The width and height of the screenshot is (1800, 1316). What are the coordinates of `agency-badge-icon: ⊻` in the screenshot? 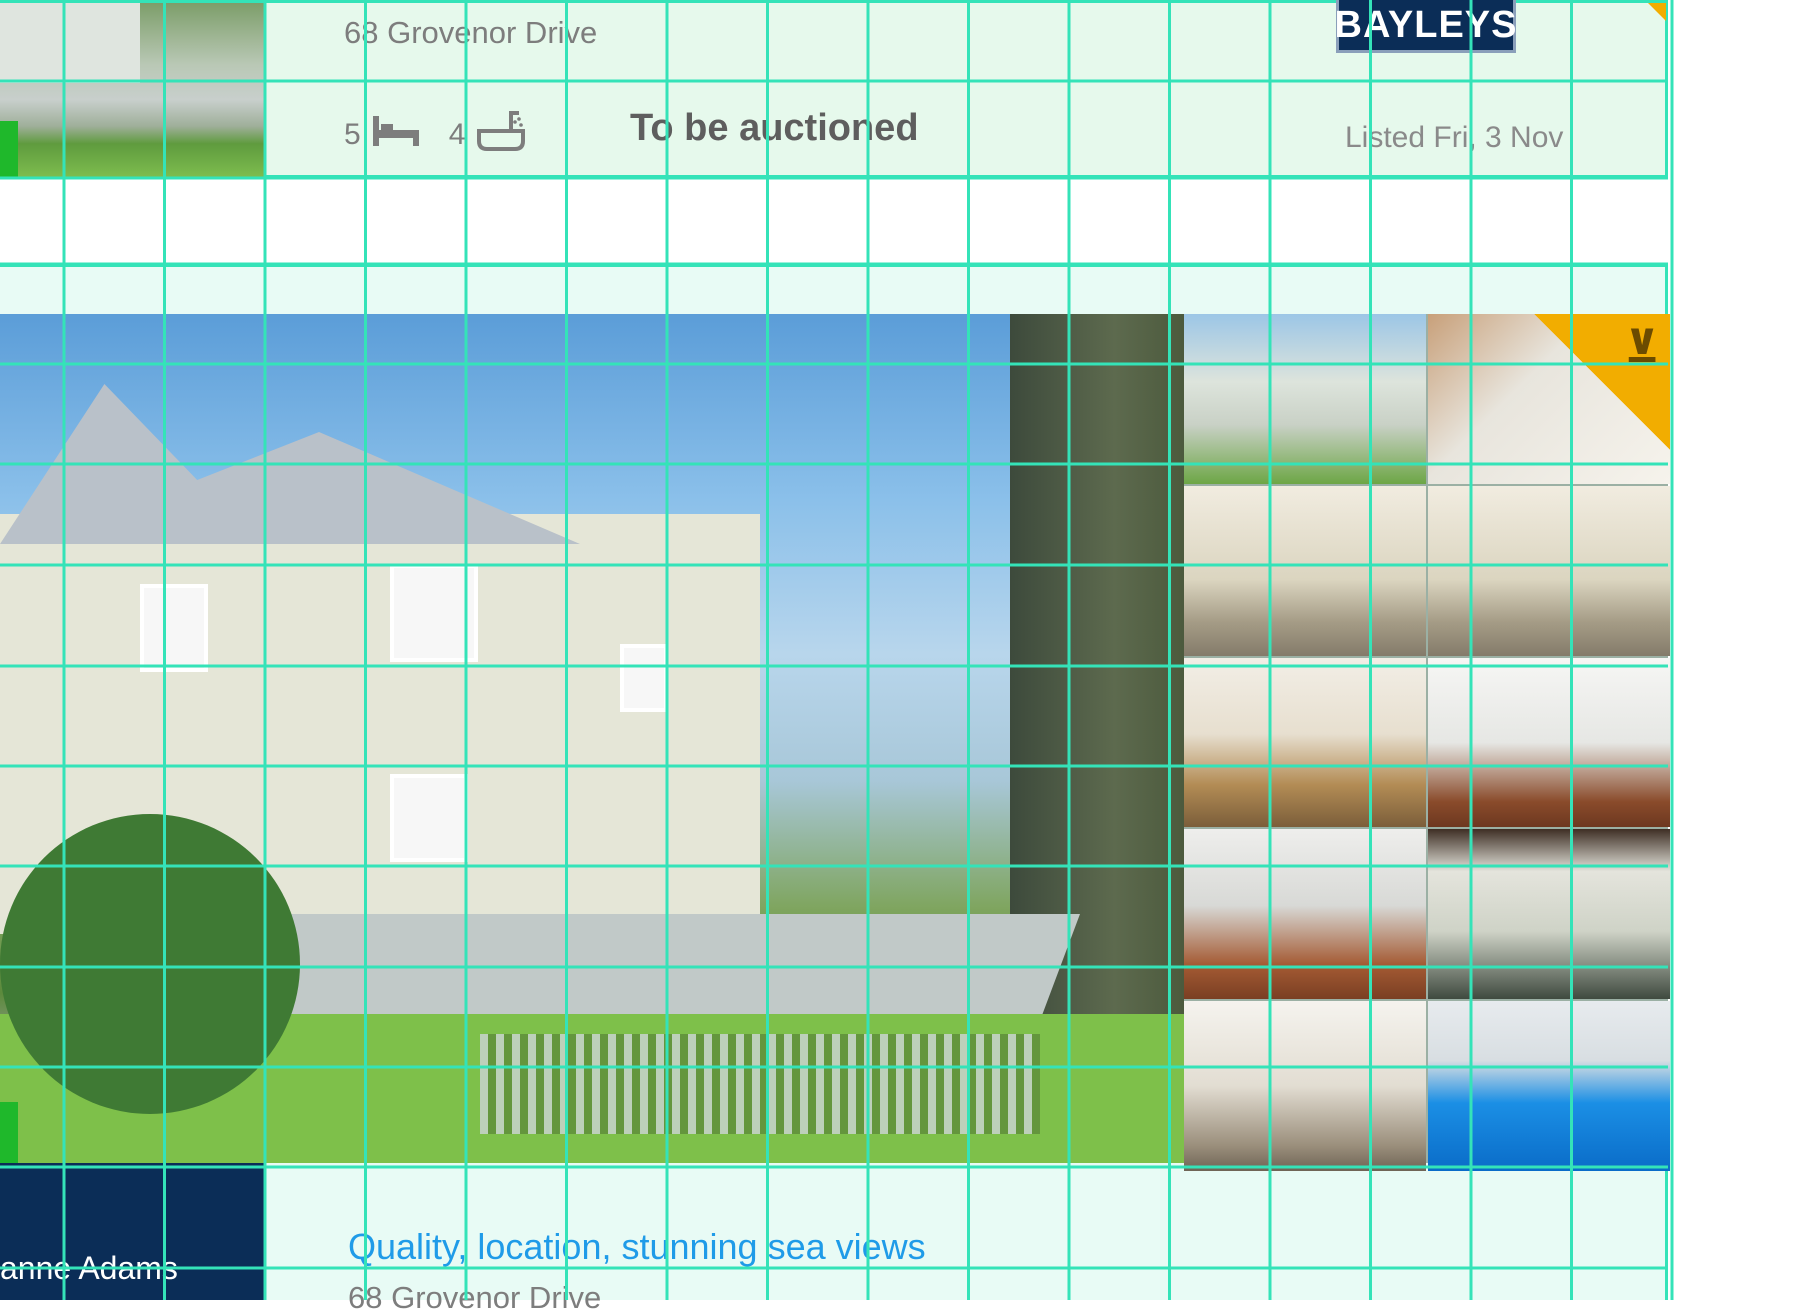 It's located at (1602, 382).